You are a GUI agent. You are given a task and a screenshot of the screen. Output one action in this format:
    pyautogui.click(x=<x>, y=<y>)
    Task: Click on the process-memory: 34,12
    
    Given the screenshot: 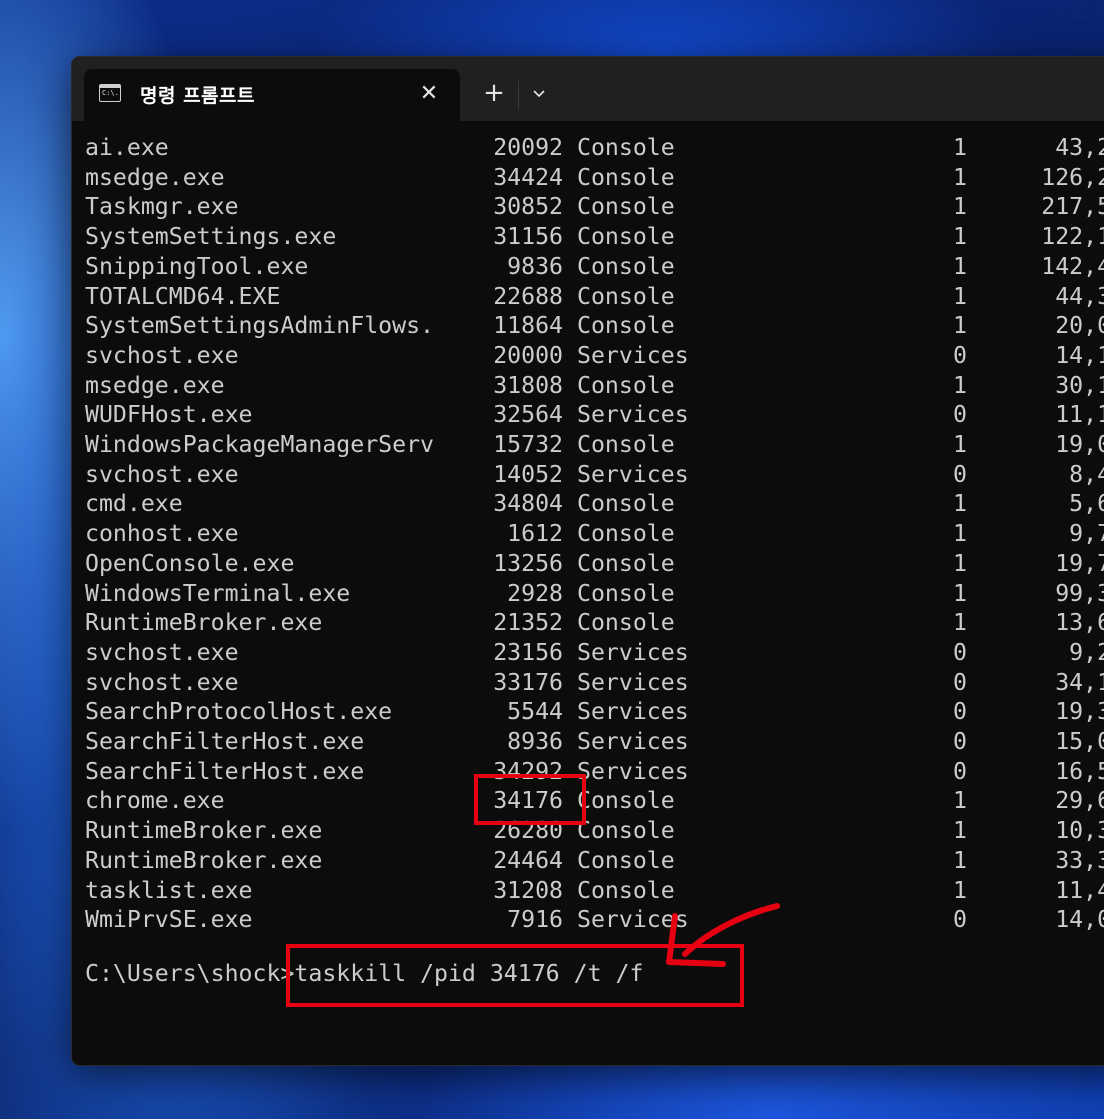 What is the action you would take?
    pyautogui.click(x=1079, y=682)
    